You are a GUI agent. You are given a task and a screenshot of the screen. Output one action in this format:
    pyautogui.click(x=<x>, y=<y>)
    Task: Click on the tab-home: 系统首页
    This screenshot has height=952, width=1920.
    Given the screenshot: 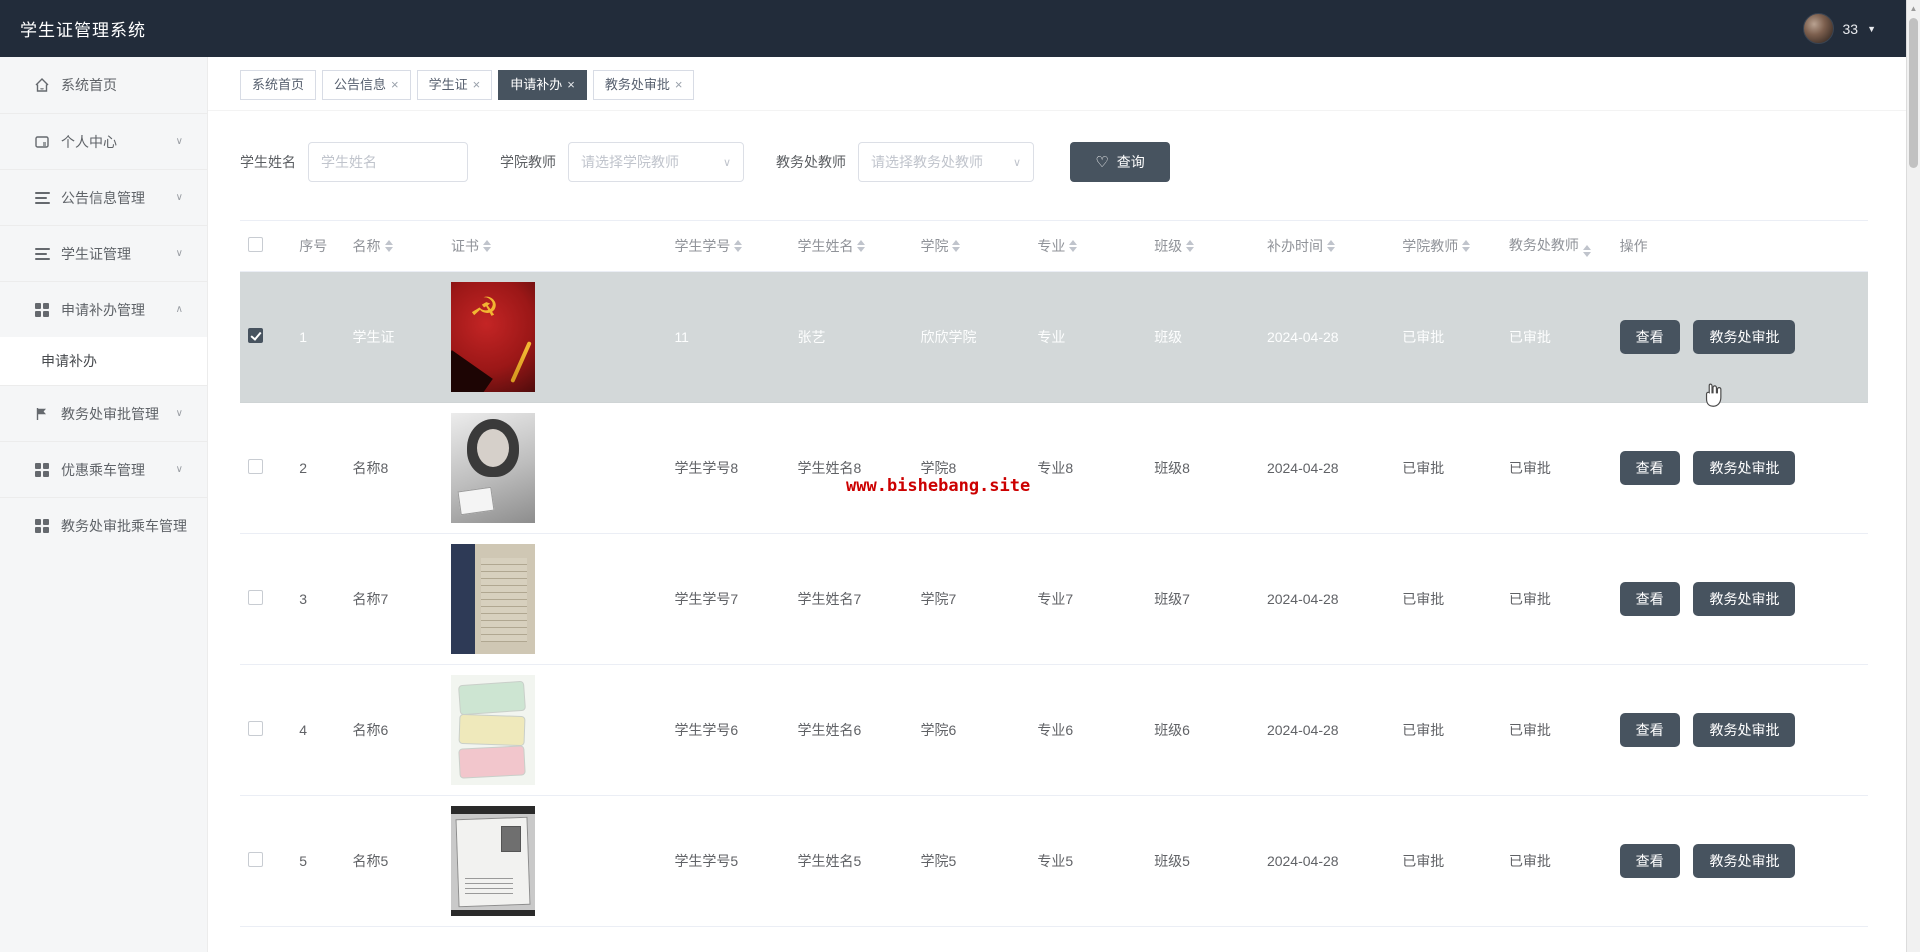 What is the action you would take?
    pyautogui.click(x=278, y=85)
    